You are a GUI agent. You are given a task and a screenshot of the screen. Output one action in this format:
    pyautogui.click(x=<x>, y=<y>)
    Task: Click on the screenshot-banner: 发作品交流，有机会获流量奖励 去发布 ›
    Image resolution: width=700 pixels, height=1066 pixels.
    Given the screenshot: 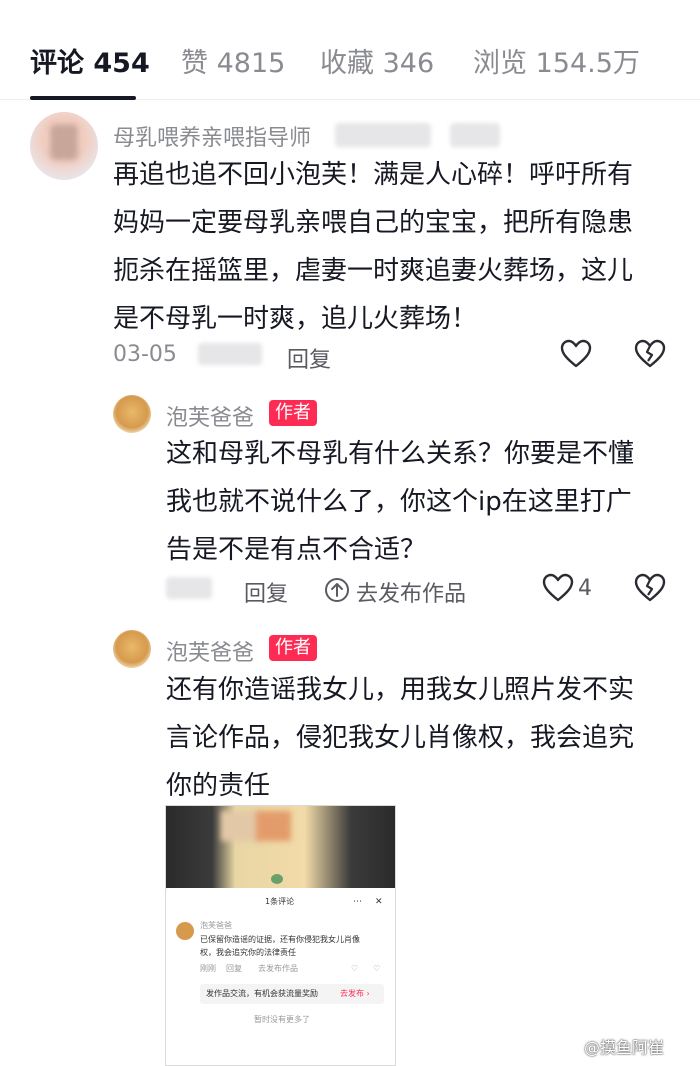 What is the action you would take?
    pyautogui.click(x=292, y=994)
    